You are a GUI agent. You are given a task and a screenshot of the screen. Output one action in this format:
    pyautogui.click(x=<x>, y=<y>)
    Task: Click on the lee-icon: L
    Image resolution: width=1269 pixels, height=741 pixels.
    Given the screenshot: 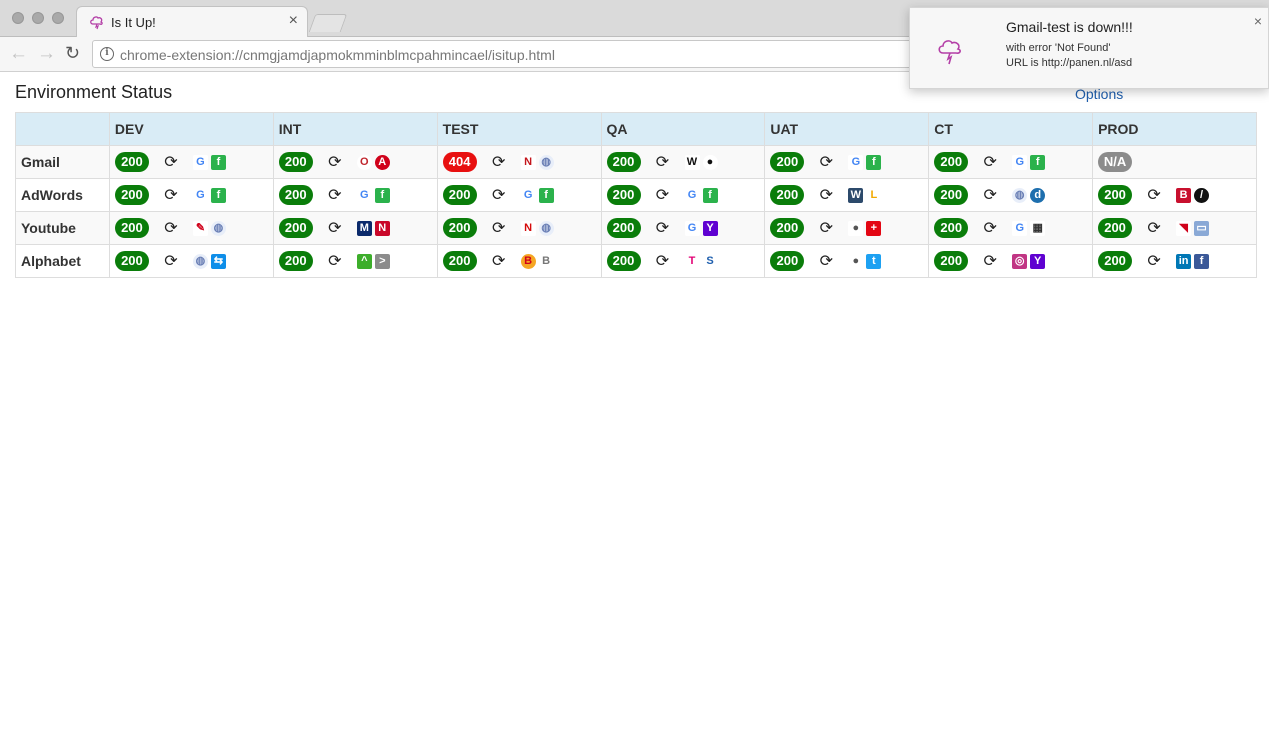 What is the action you would take?
    pyautogui.click(x=874, y=195)
    